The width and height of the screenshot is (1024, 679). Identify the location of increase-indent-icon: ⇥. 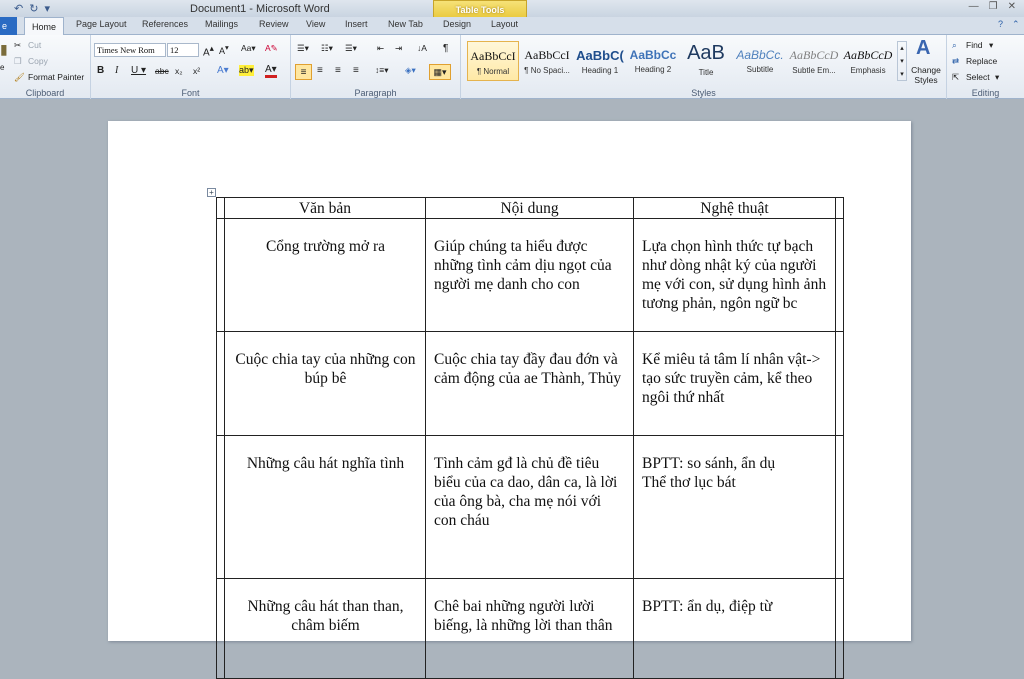
(398, 48).